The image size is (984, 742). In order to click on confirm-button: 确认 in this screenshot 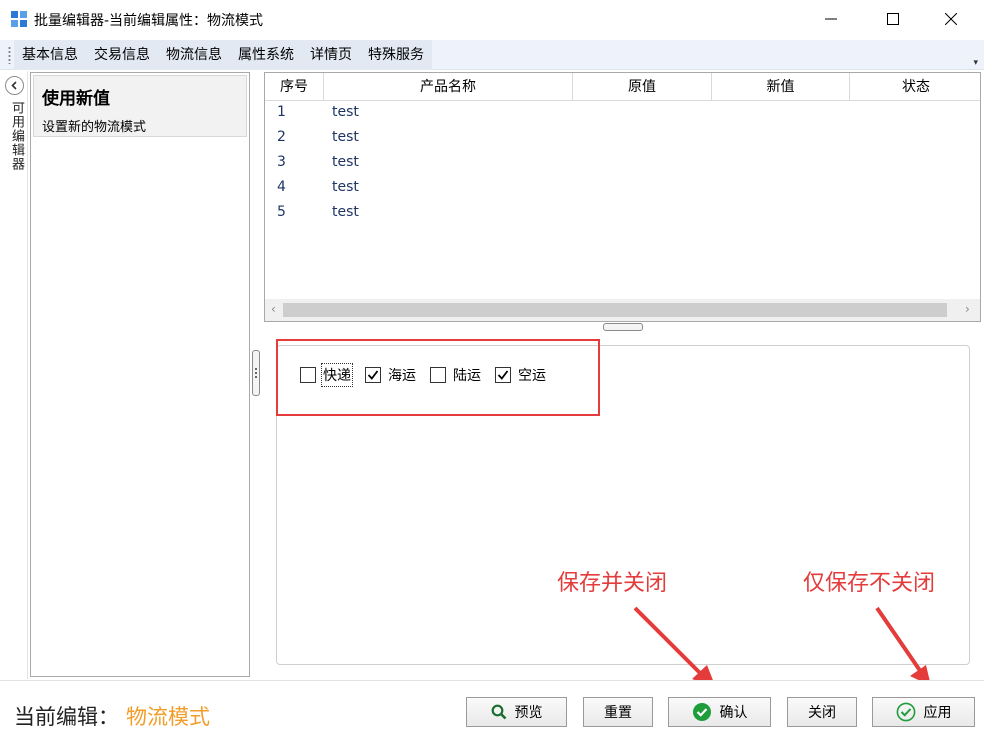, I will do `click(719, 712)`.